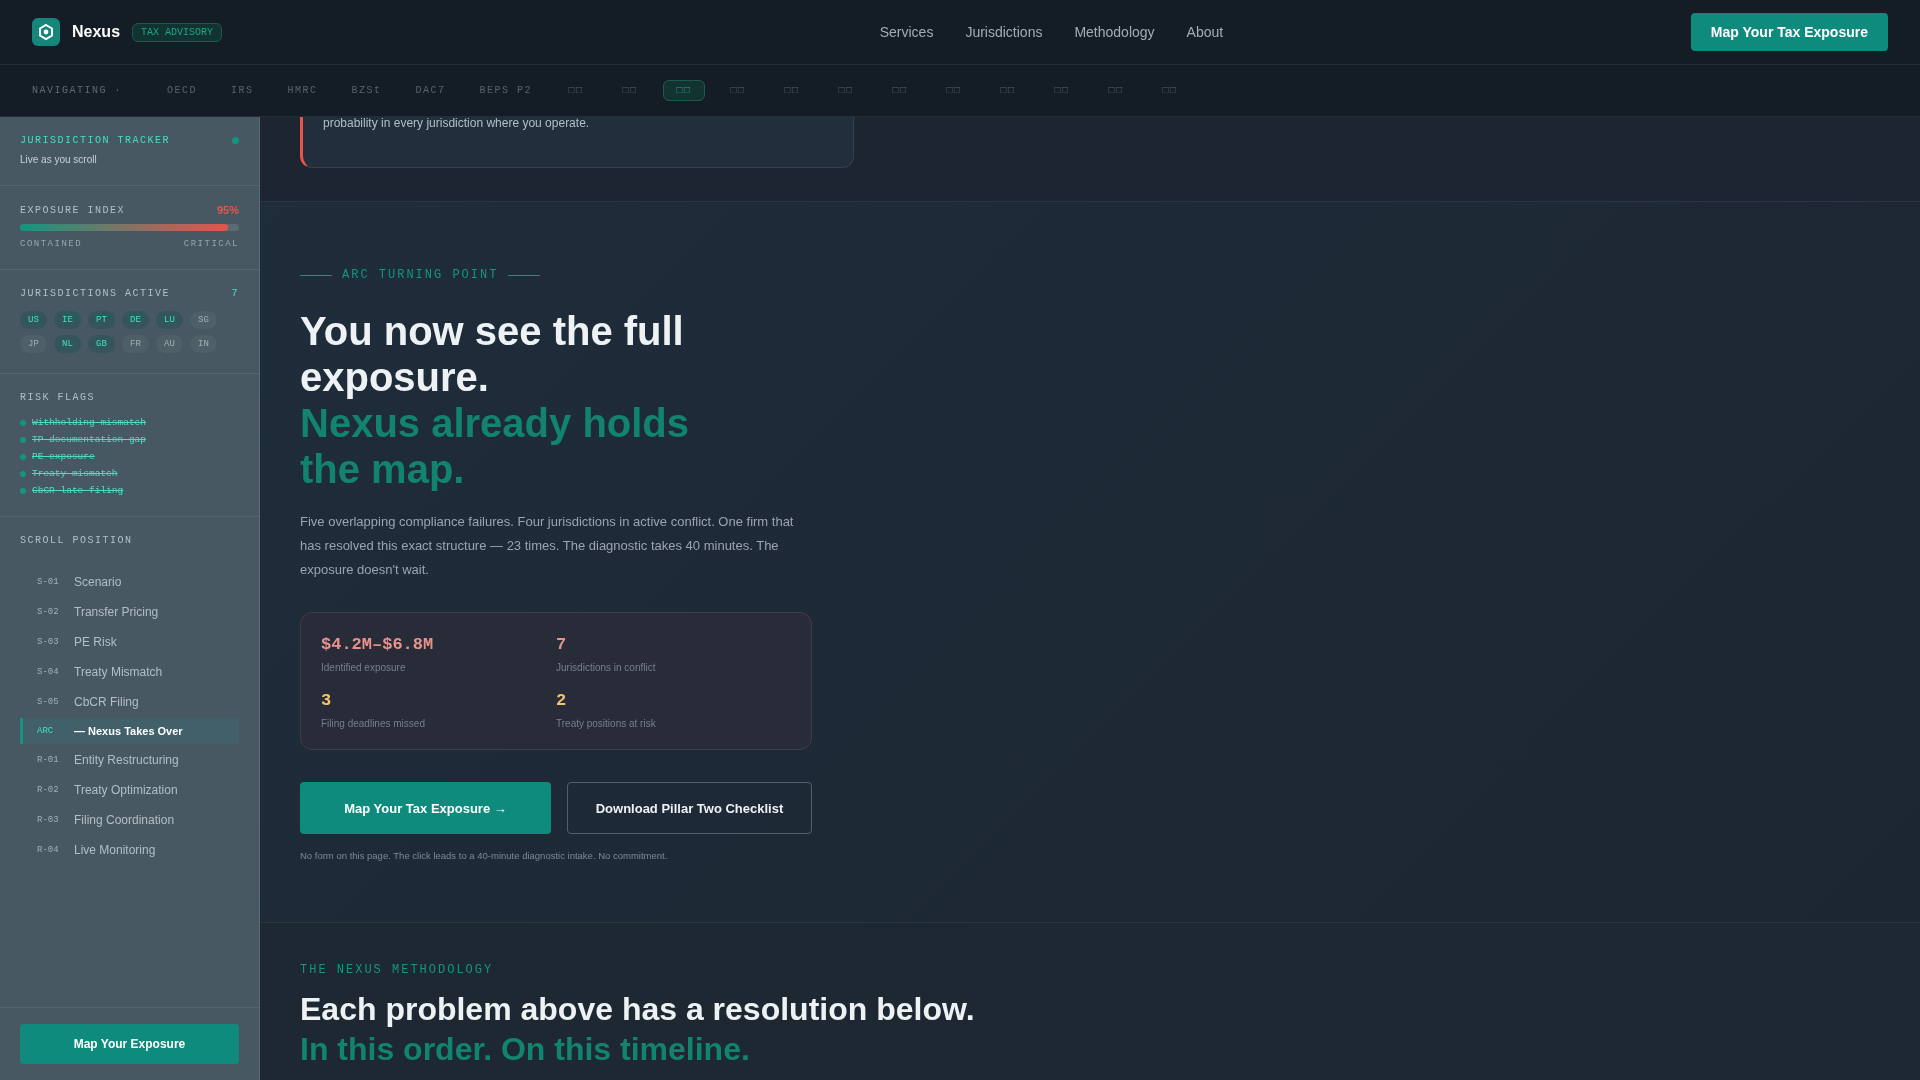  Describe the element at coordinates (33, 320) in the screenshot. I see `jurisdiction-chip: US` at that location.